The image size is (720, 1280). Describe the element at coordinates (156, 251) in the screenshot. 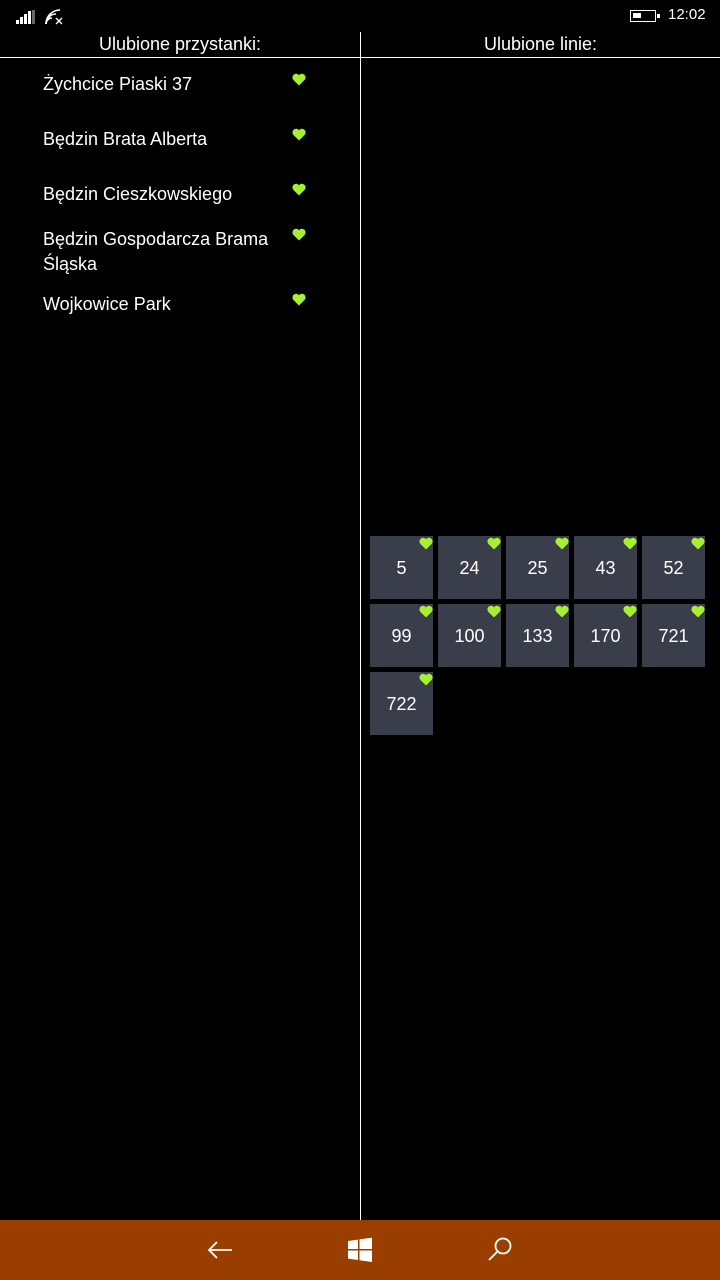

I see `stop-name: Będzin Gospodarcza Brama Śląska` at that location.